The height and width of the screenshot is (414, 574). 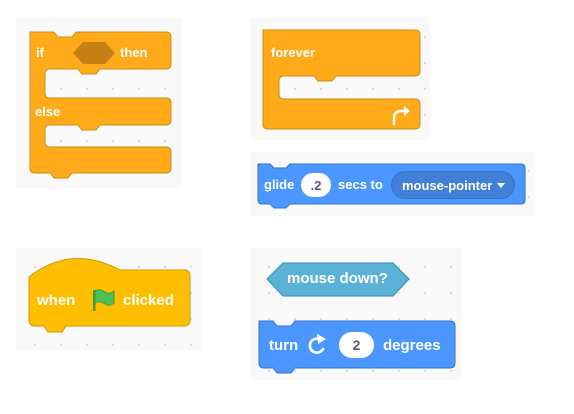 I want to click on sensing-motion-panel: mouse down? turn 2 degrees, so click(x=356, y=314).